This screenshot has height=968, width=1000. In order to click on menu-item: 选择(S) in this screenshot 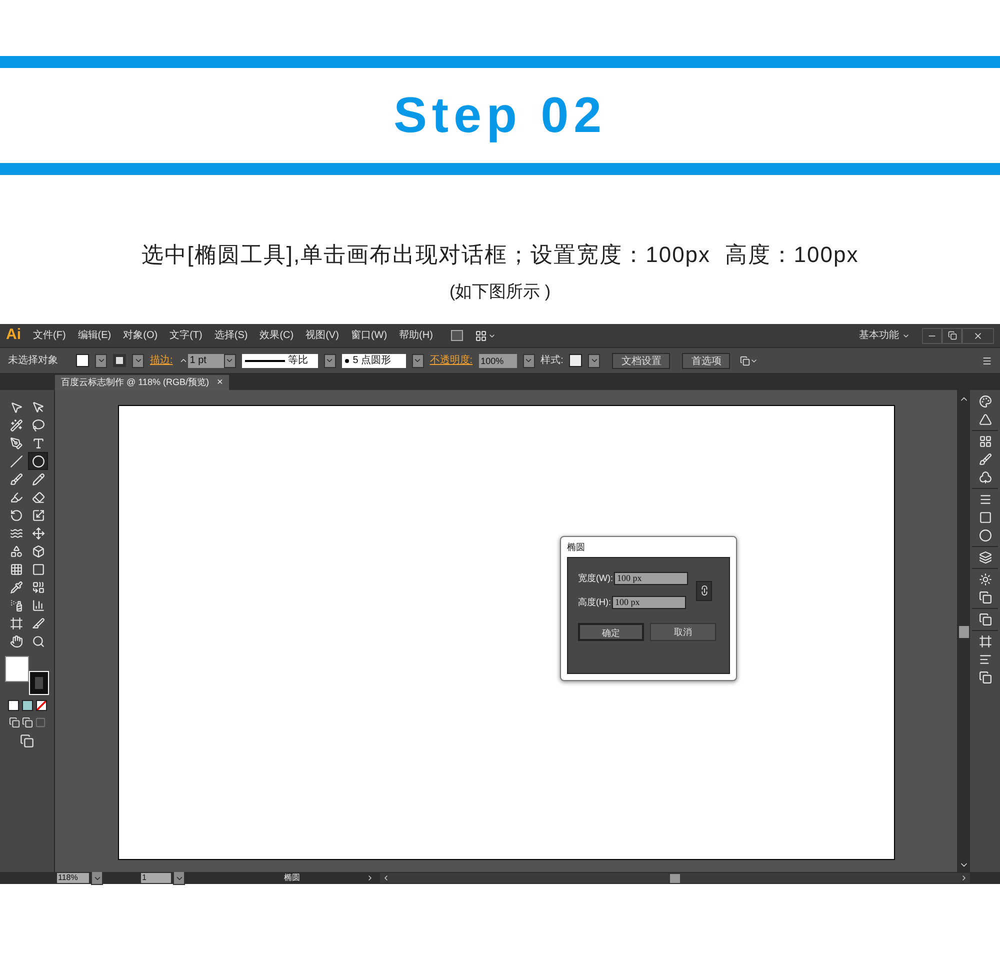, I will do `click(231, 335)`.